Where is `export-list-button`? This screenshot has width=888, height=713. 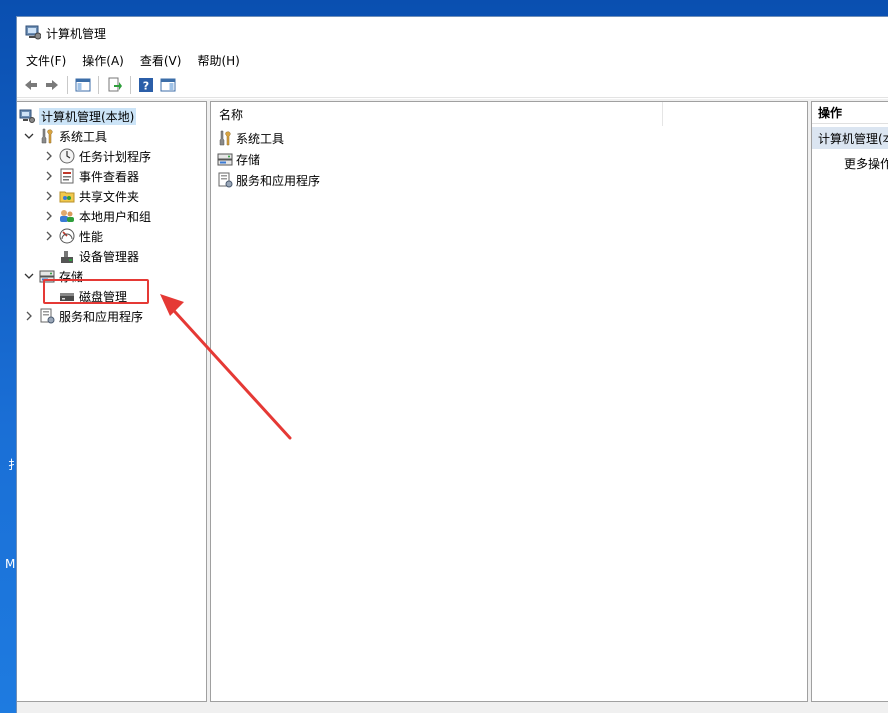
export-list-button is located at coordinates (115, 85).